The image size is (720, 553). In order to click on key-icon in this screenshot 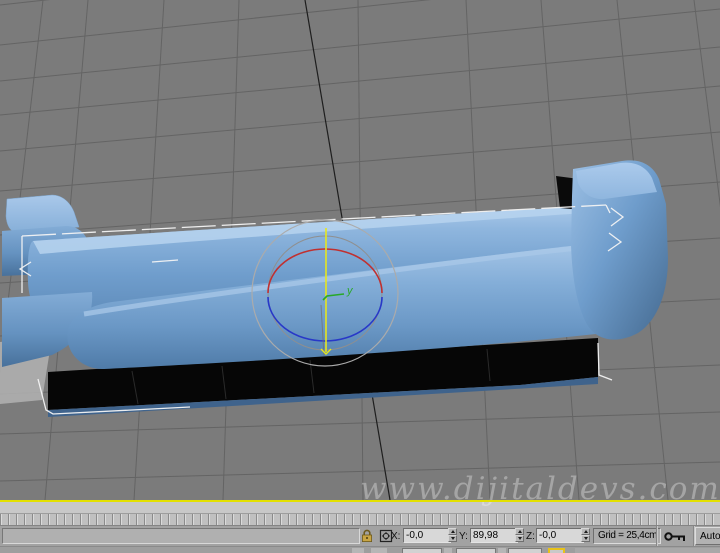, I will do `click(674, 536)`.